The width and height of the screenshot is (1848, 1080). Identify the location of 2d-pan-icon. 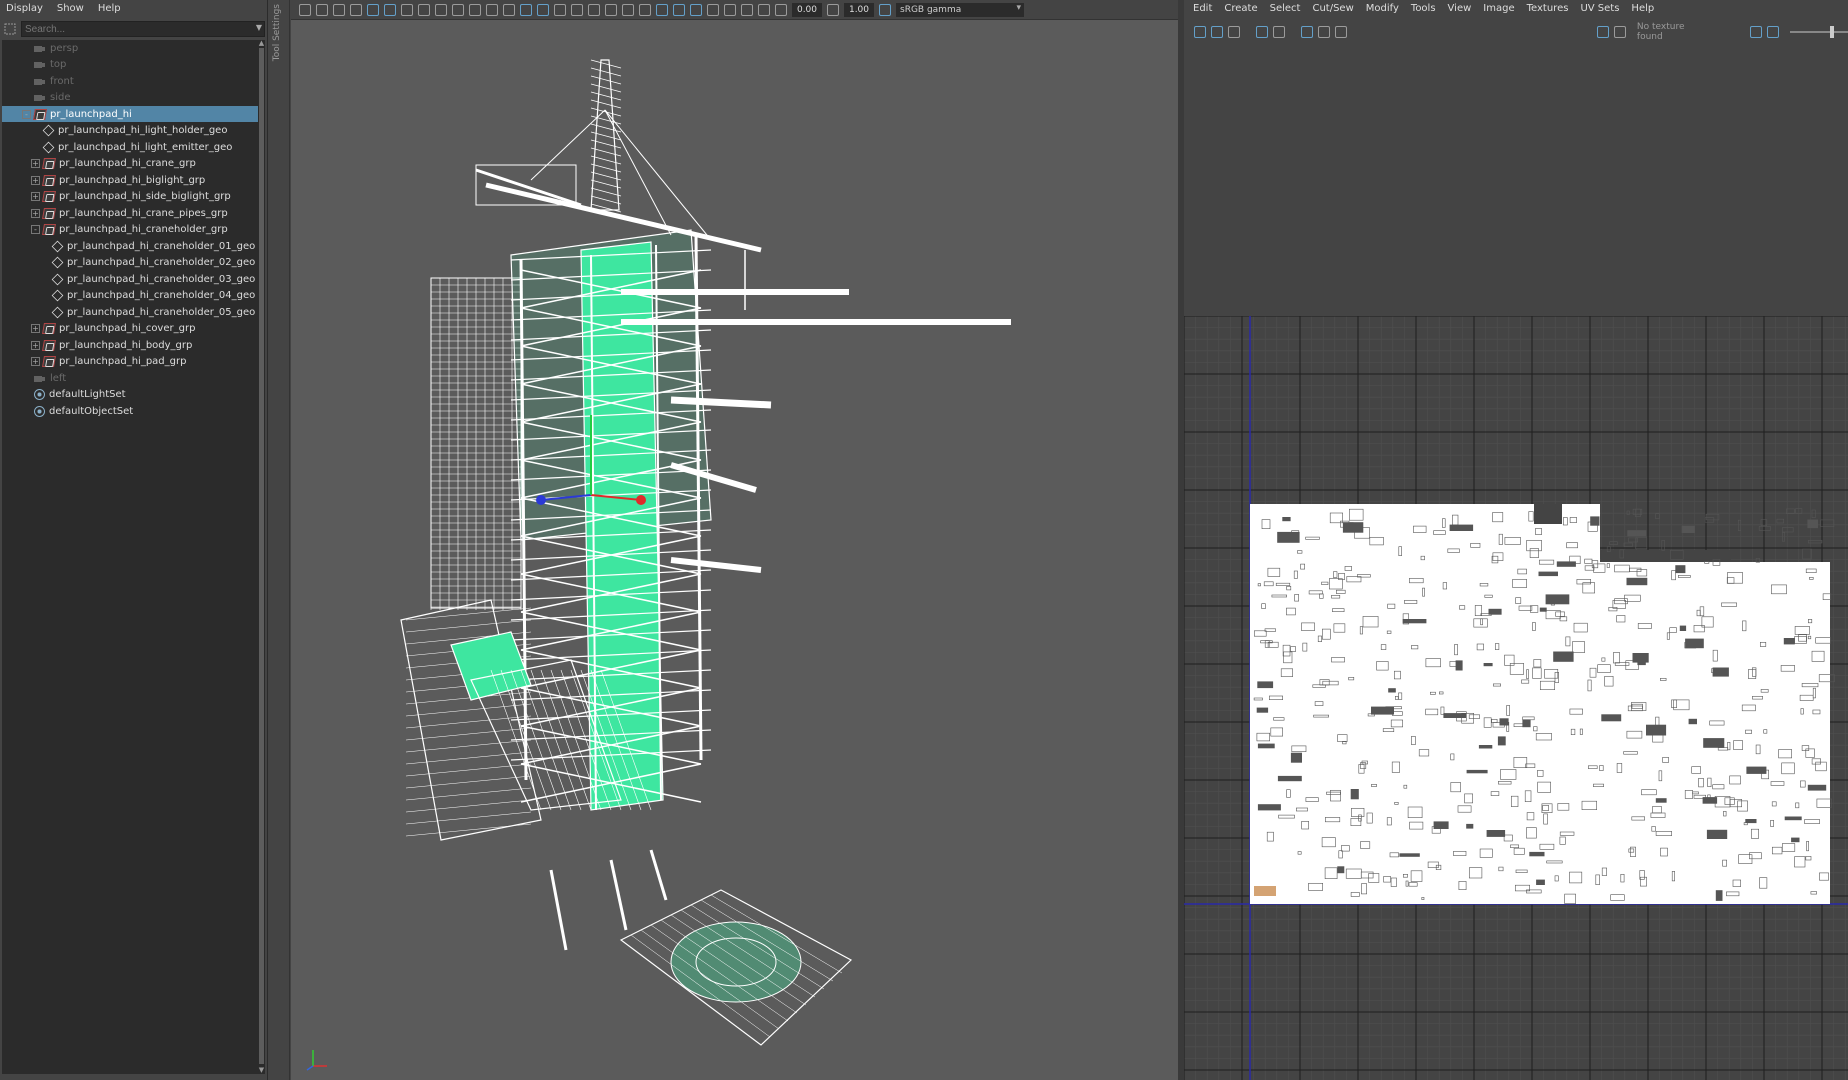
(373, 9).